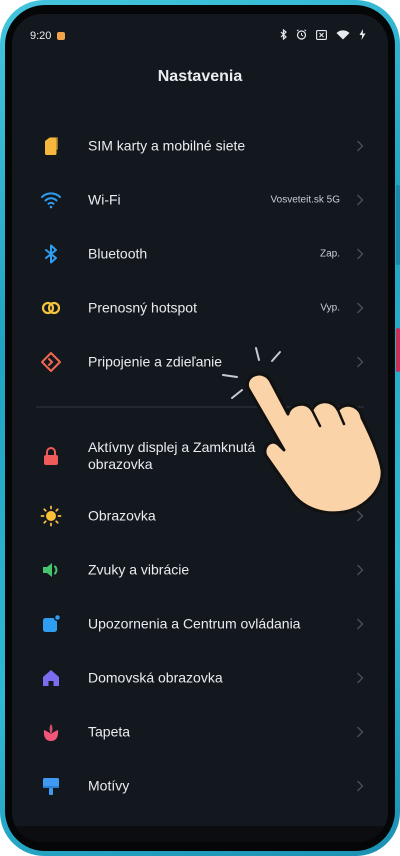  I want to click on settings-item-sim: SIM karty a mobilné siete, so click(200, 146).